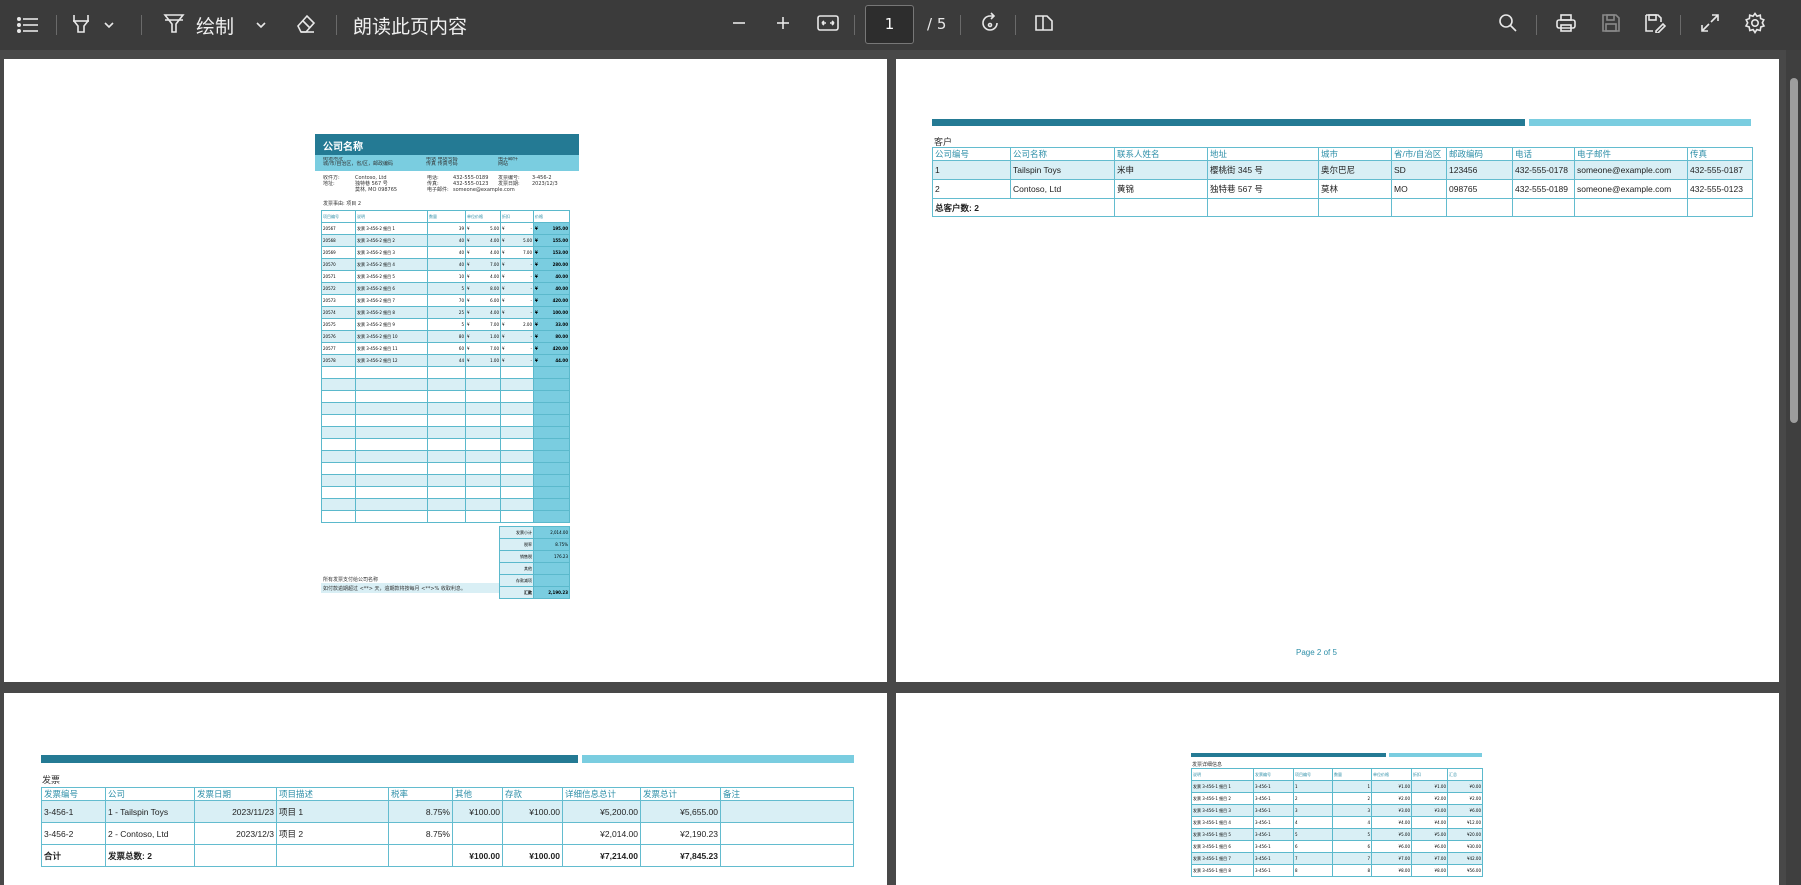 This screenshot has width=1801, height=885. I want to click on item-cell: 发票 3-456-2 细目 8, so click(391, 312).